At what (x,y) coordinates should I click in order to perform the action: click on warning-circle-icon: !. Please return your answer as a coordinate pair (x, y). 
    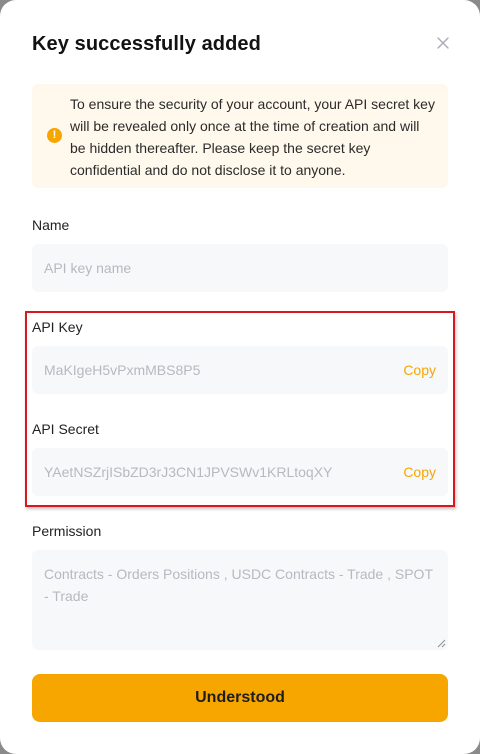
    Looking at the image, I should click on (54, 135).